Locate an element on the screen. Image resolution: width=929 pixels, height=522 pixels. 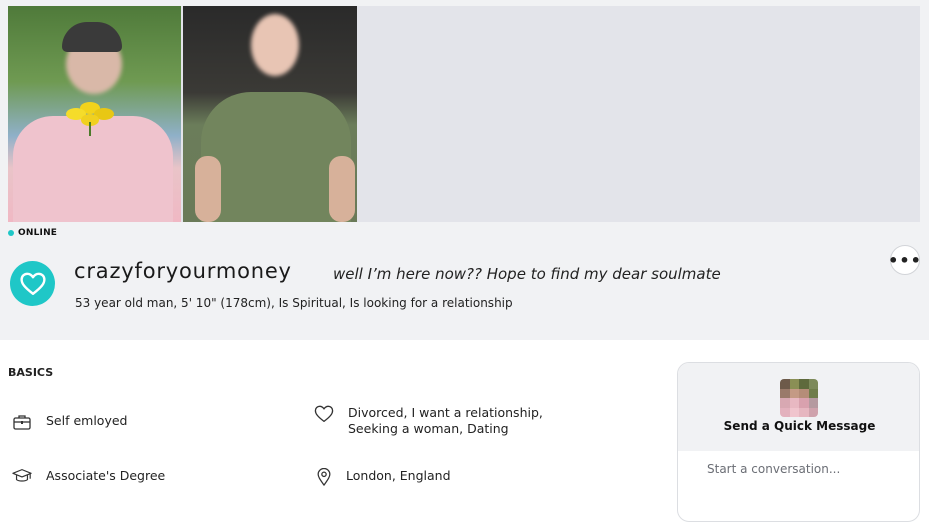
relationship-line-1: Divorced, I want a relationship, is located at coordinates (445, 412).